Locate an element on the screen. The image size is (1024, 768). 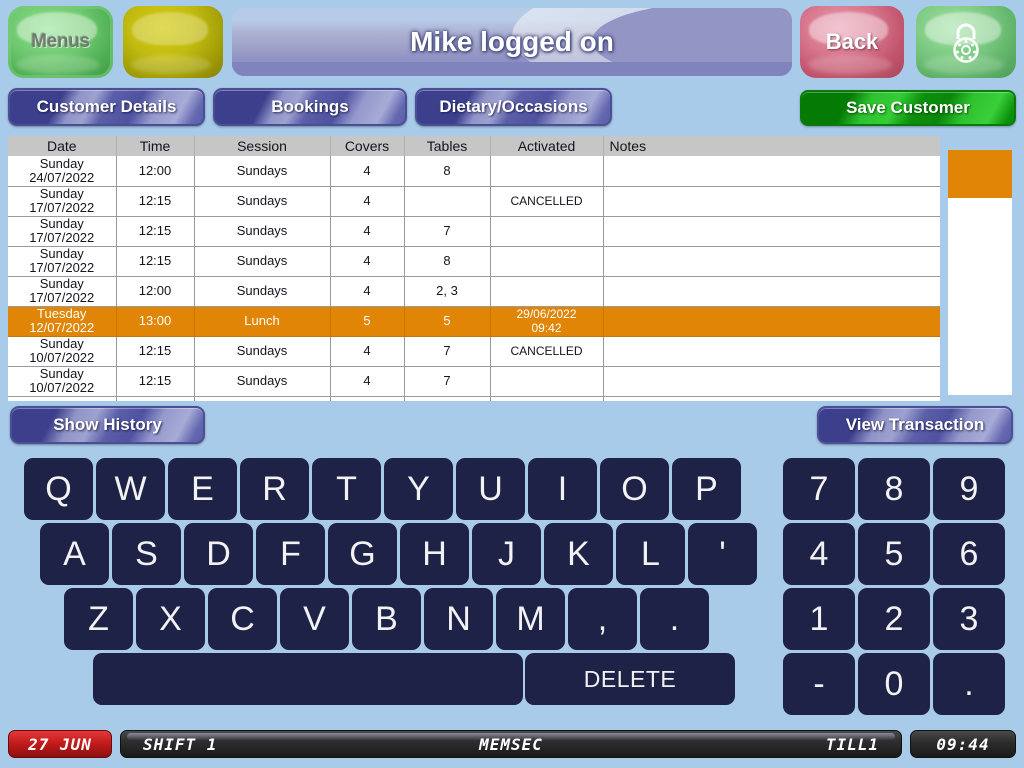
key-h: H is located at coordinates (434, 554).